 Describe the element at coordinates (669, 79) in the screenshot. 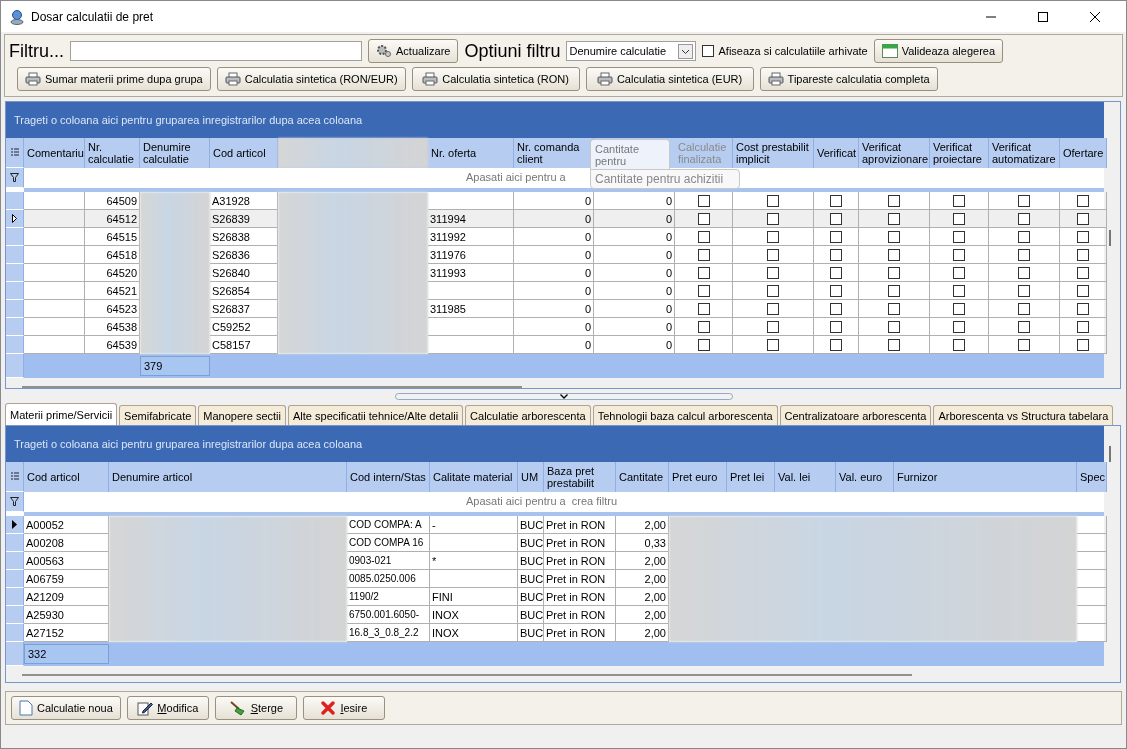

I see `print-button: Calculatia sintetica (EUR)` at that location.